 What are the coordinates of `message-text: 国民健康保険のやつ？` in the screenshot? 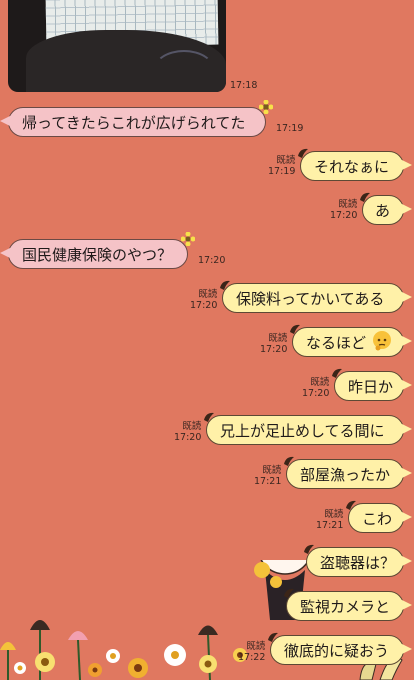 It's located at (97, 255).